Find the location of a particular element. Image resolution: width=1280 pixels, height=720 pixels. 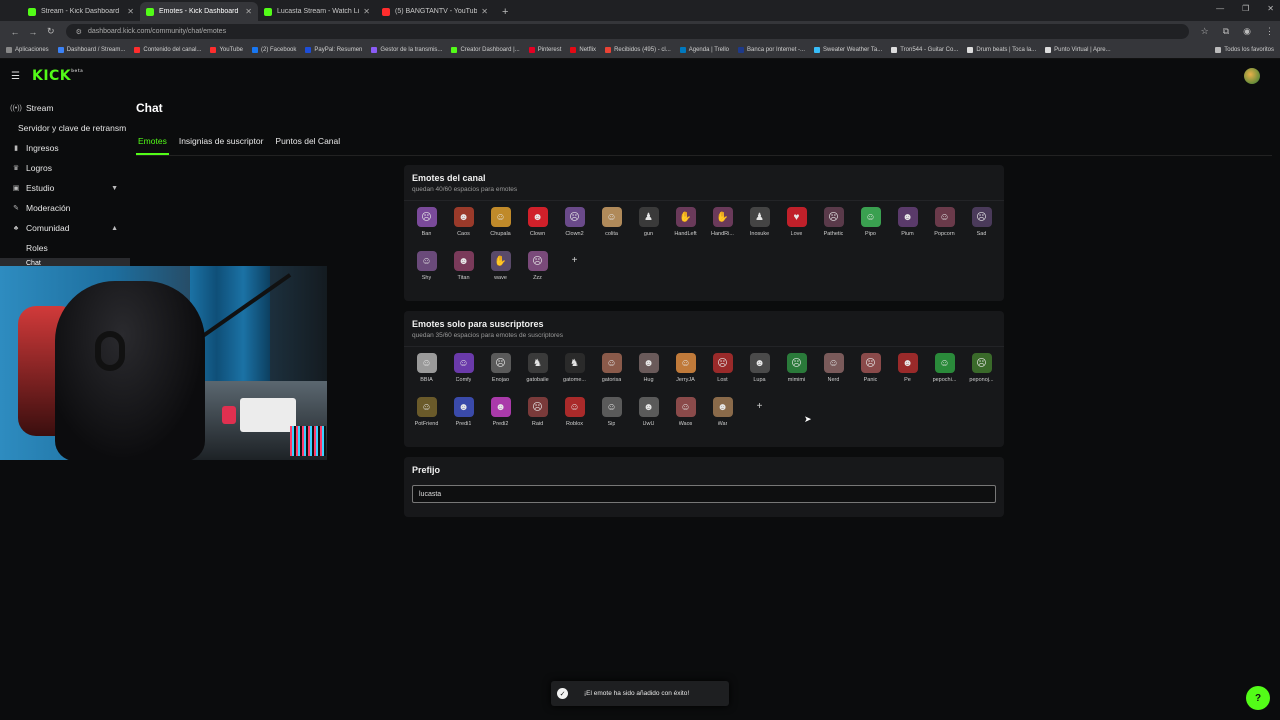

sidebar-item-estudio: ▣ Estudio ▼ is located at coordinates (65, 188).